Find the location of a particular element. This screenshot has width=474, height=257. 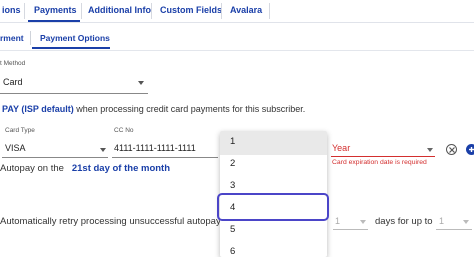

year-error-message: Card expiration date is required is located at coordinates (379, 162).